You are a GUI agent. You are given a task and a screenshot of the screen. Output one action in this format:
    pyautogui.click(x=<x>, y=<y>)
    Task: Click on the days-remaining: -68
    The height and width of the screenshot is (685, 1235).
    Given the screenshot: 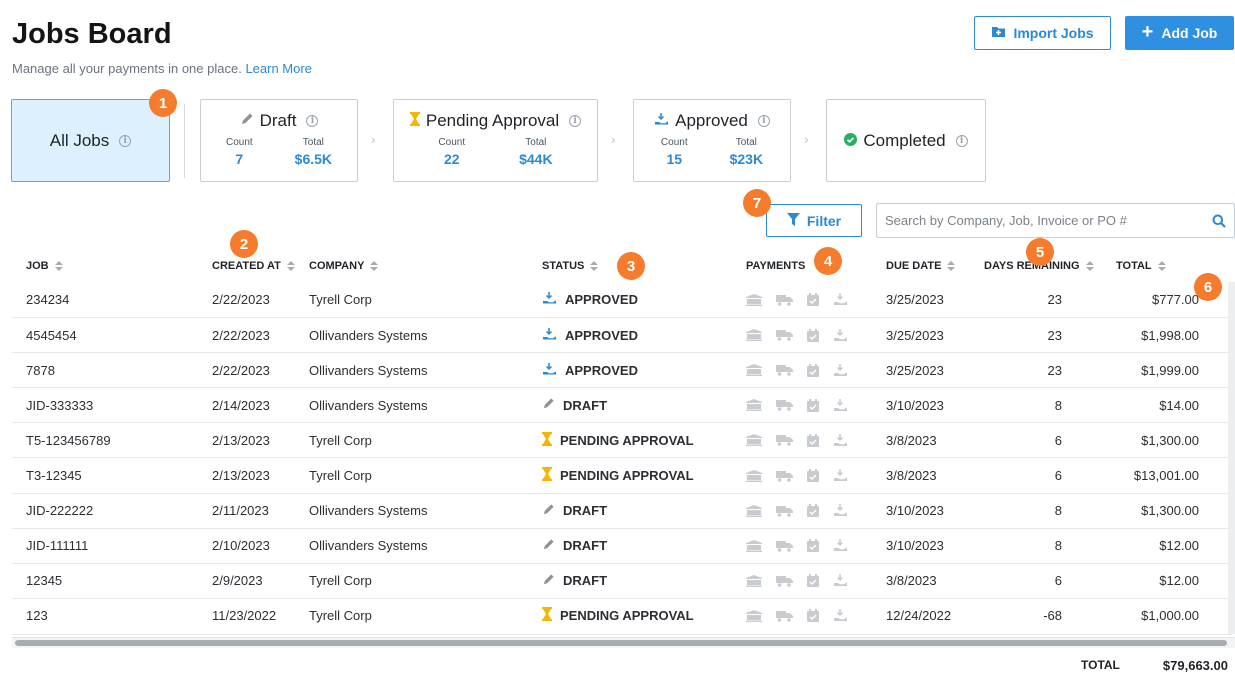 What is the action you would take?
    pyautogui.click(x=1052, y=616)
    